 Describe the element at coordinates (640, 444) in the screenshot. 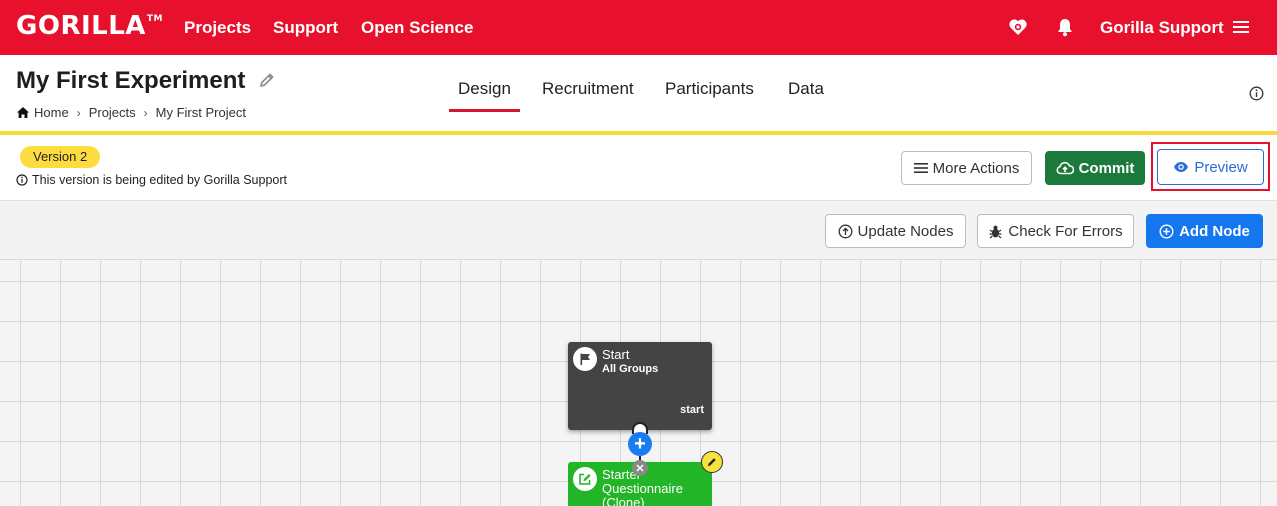

I see `add-node-between-button: +` at that location.